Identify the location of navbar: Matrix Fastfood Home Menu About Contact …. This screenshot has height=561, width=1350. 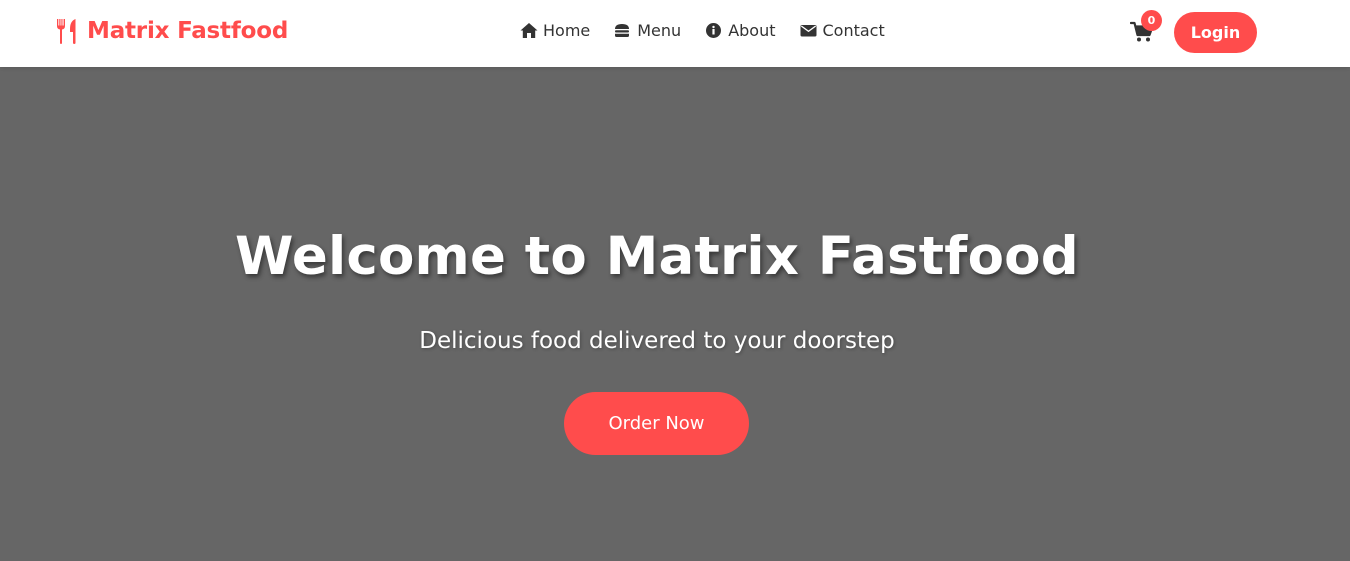
(675, 33).